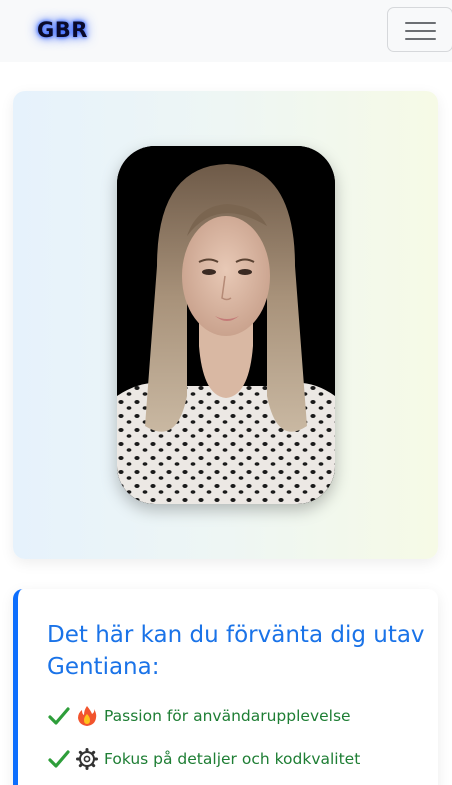 This screenshot has height=785, width=452. Describe the element at coordinates (87, 716) in the screenshot. I see `fire-icon` at that location.